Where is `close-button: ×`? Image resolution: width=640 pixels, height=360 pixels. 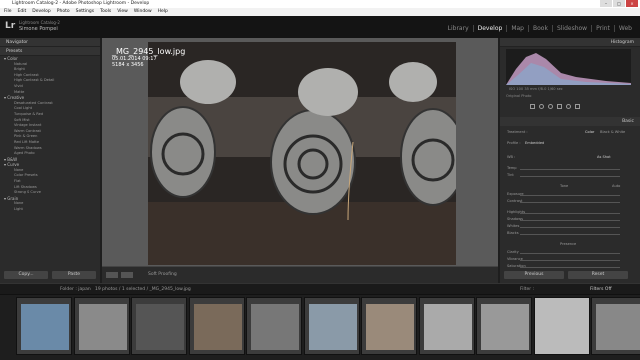
close-button: × is located at coordinates (632, 3).